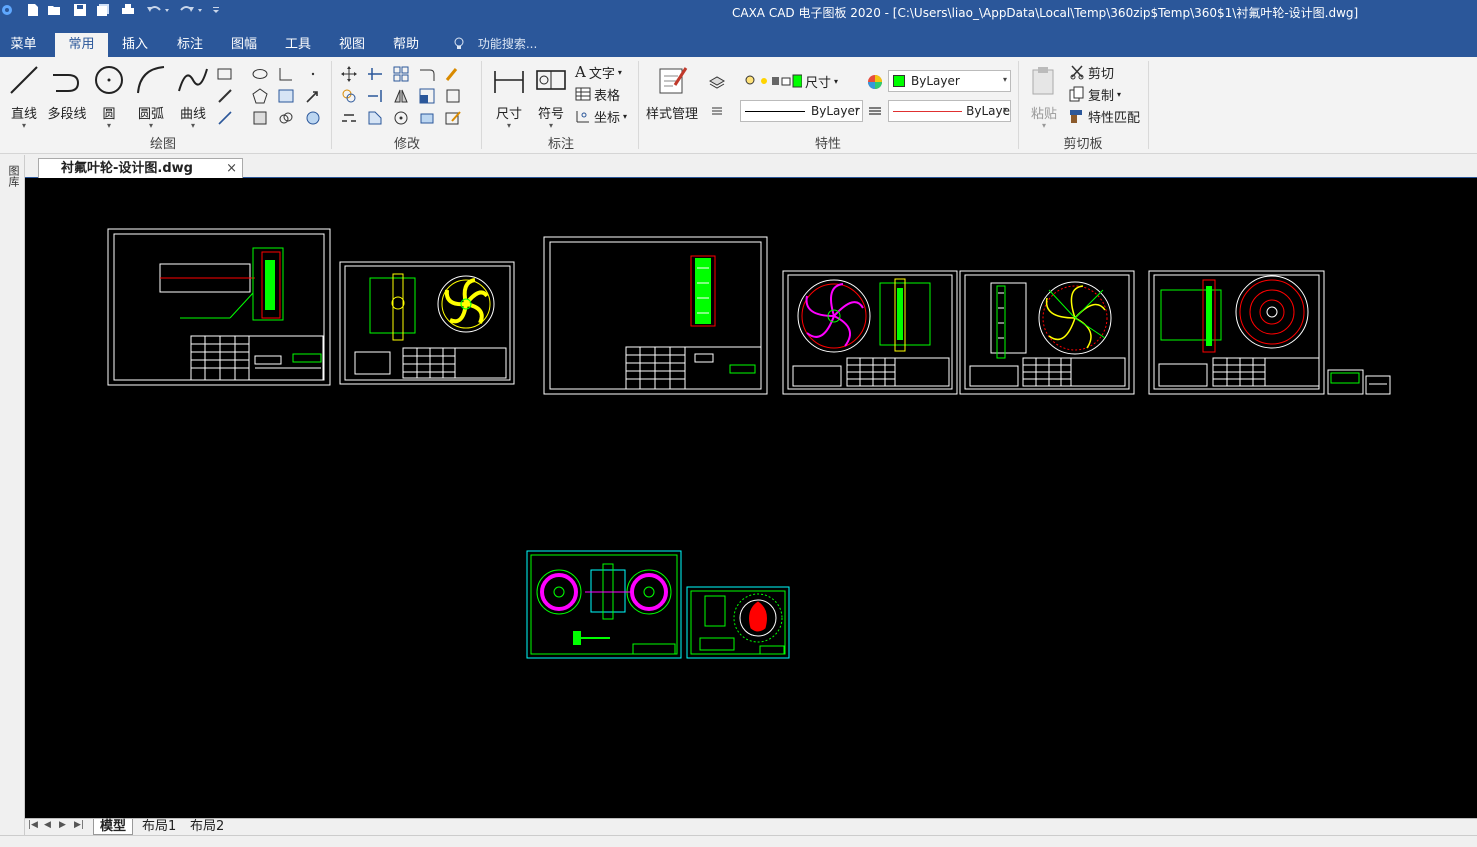 This screenshot has width=1477, height=847. I want to click on tab-help: 帮助, so click(406, 45).